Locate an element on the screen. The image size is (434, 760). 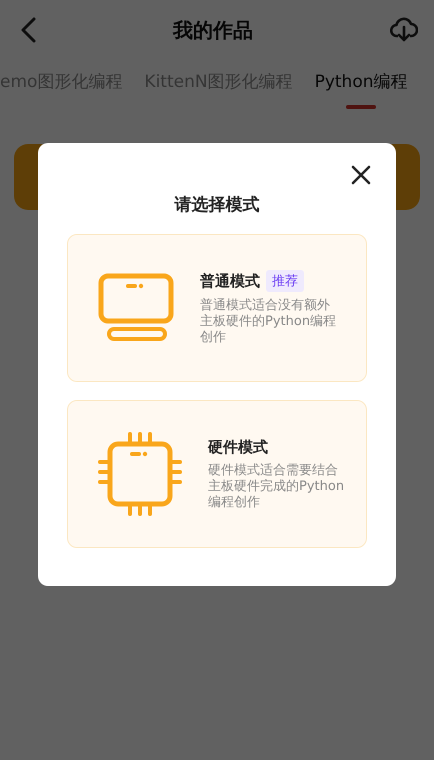
cloud-download-icon is located at coordinates (404, 30).